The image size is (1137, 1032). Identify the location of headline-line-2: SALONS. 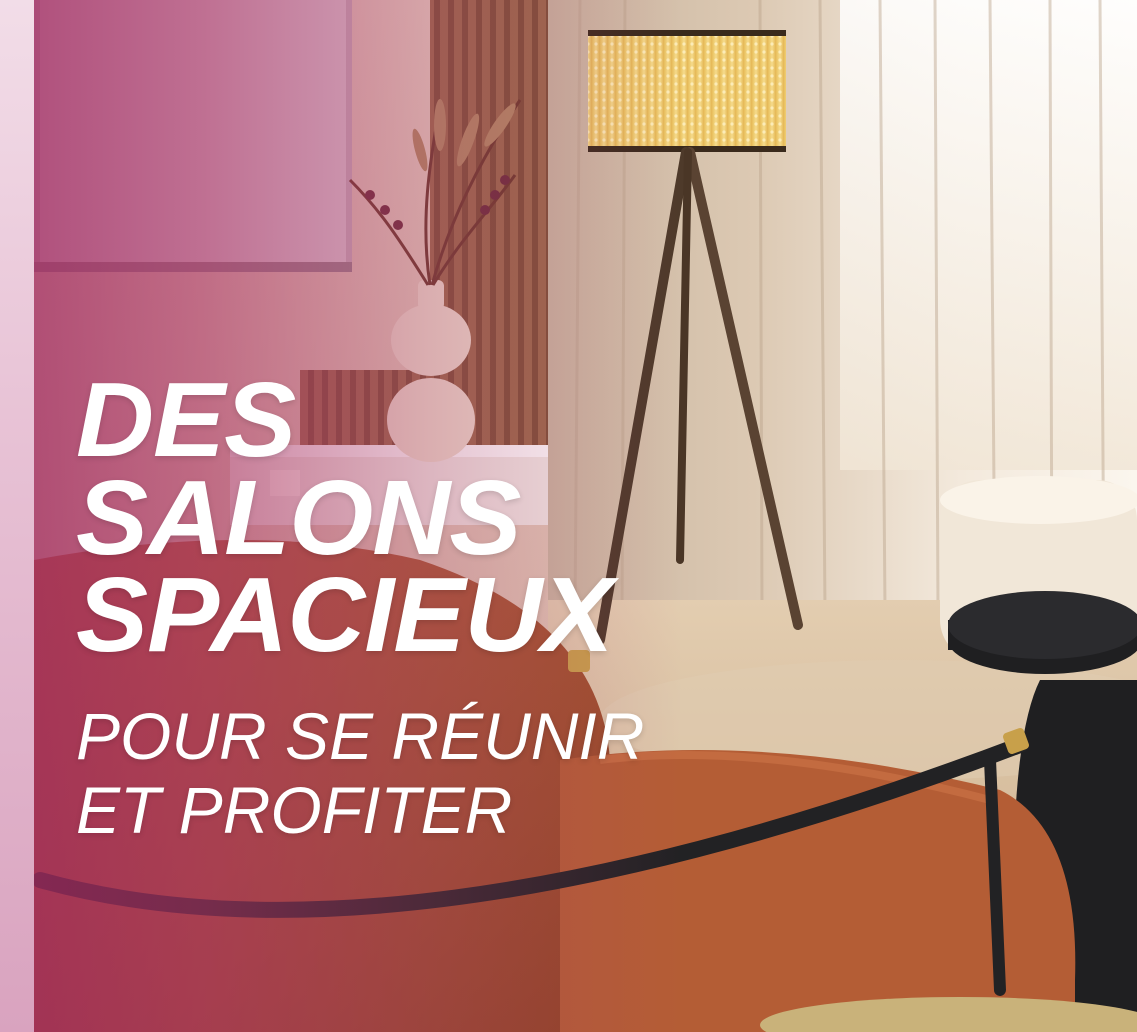
(298, 517).